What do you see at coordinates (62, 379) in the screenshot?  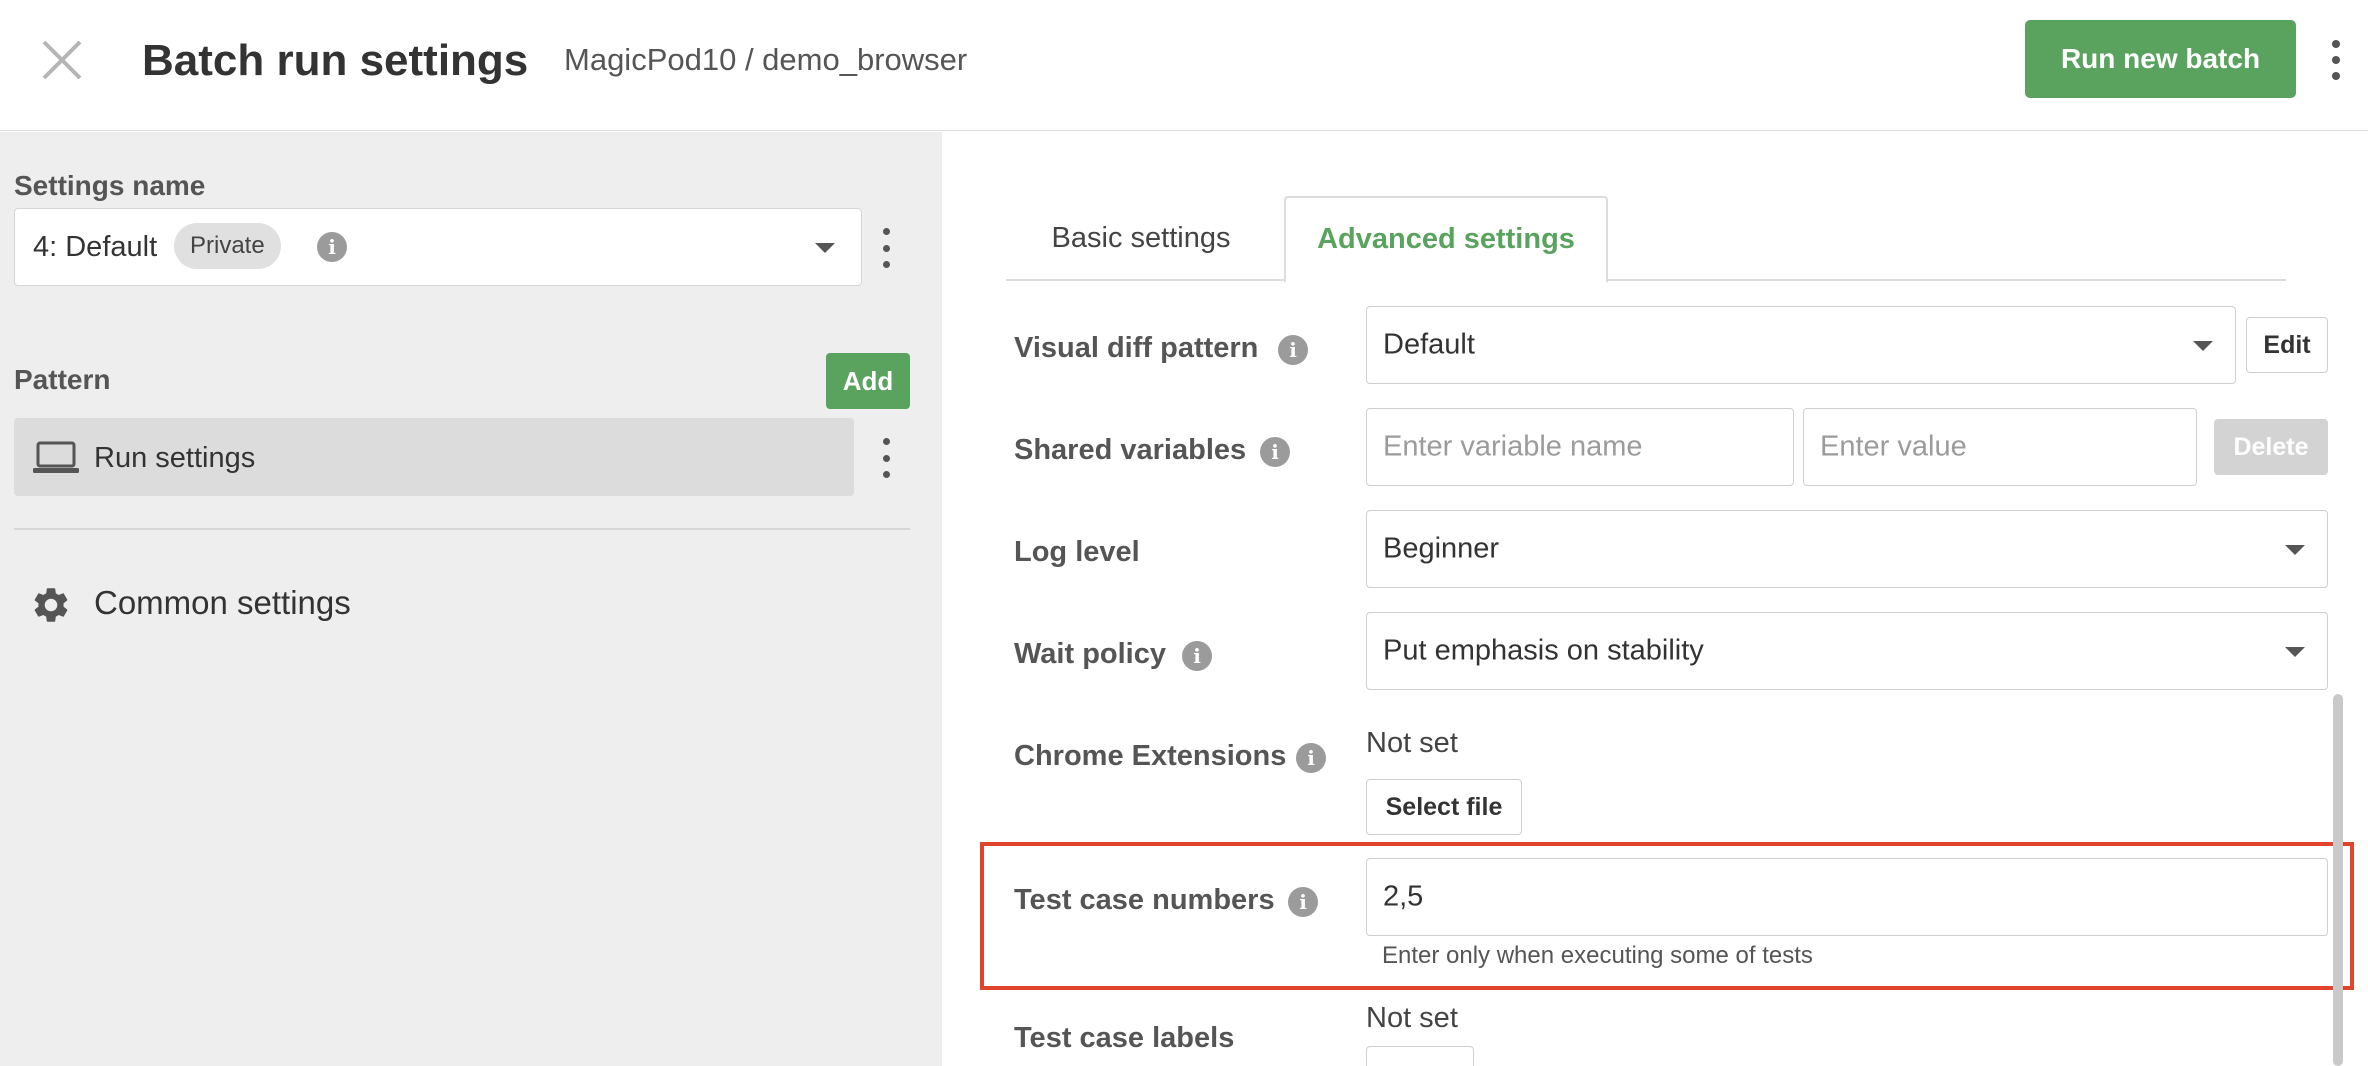 I see `pattern-label: Pattern` at bounding box center [62, 379].